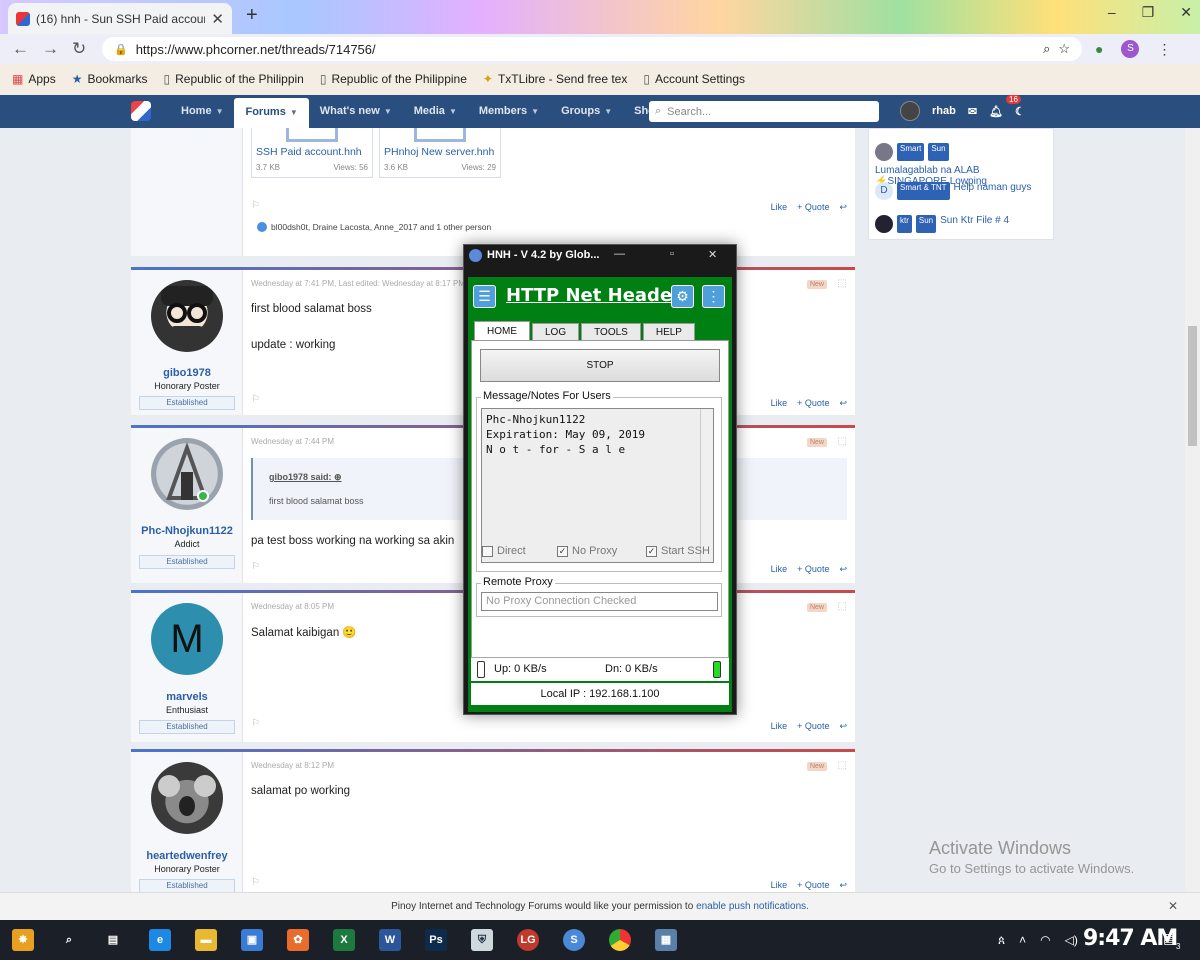  I want to click on reload-icon: ↻, so click(79, 49).